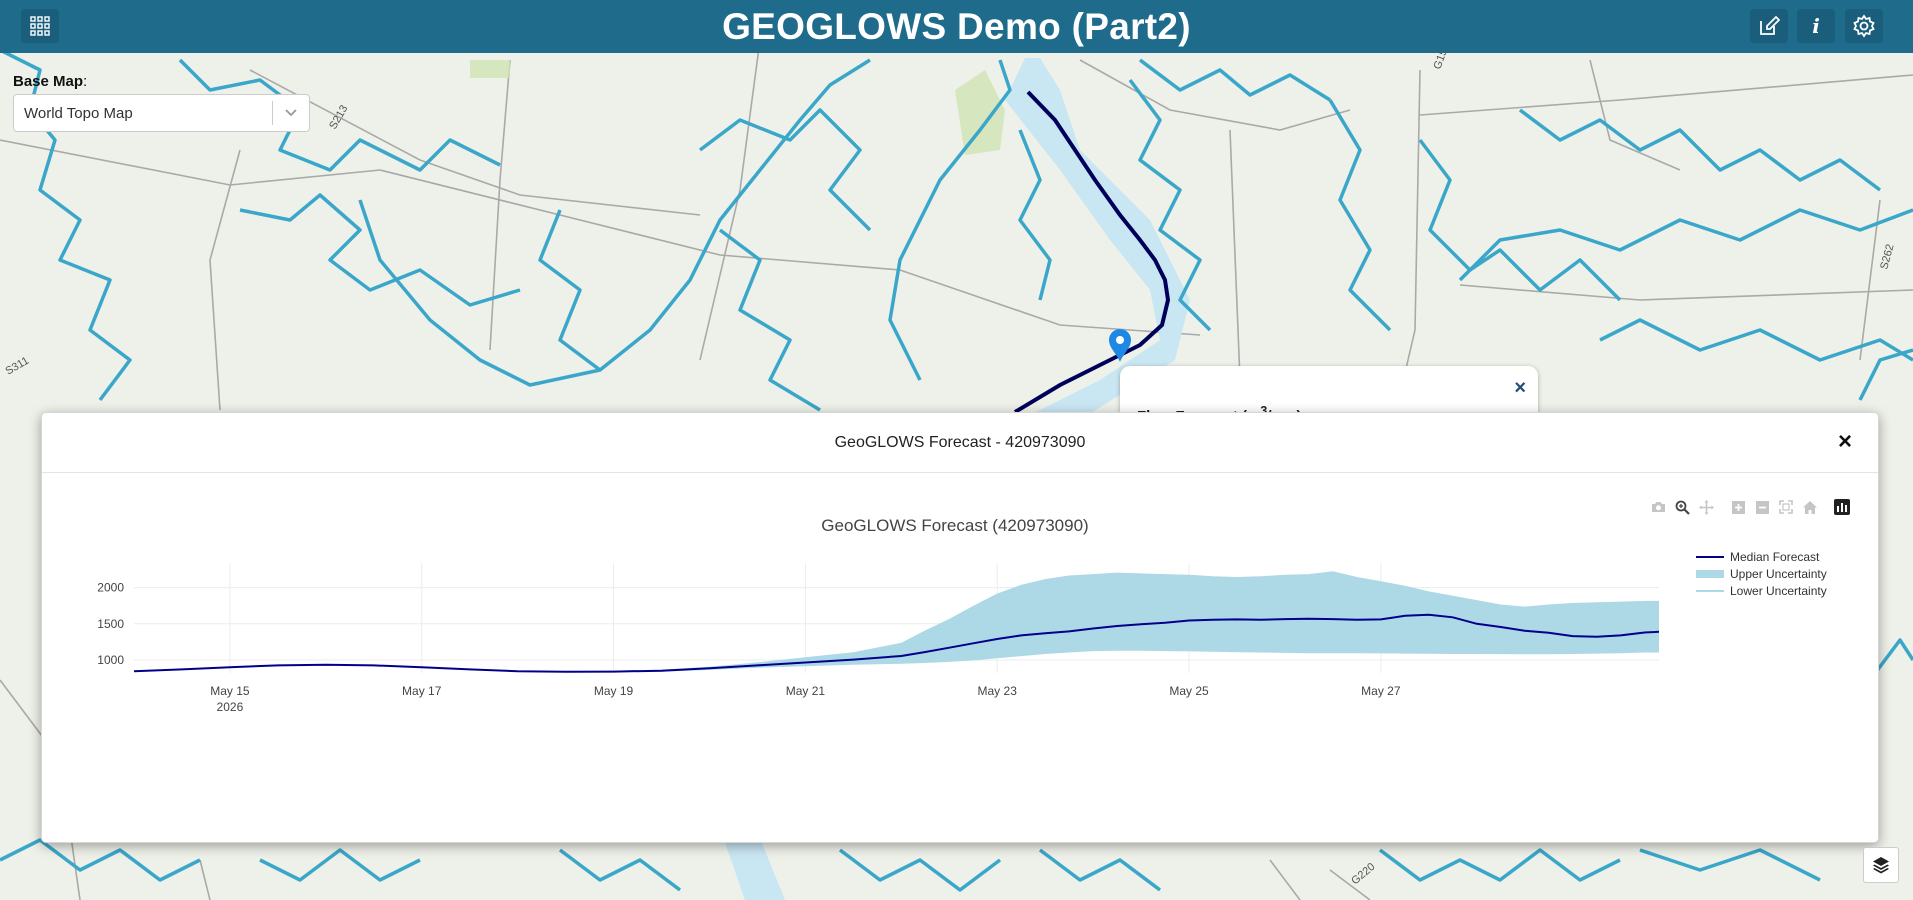 This screenshot has width=1913, height=900. I want to click on legend-label-lower: Lower Uncertainty, so click(1778, 591).